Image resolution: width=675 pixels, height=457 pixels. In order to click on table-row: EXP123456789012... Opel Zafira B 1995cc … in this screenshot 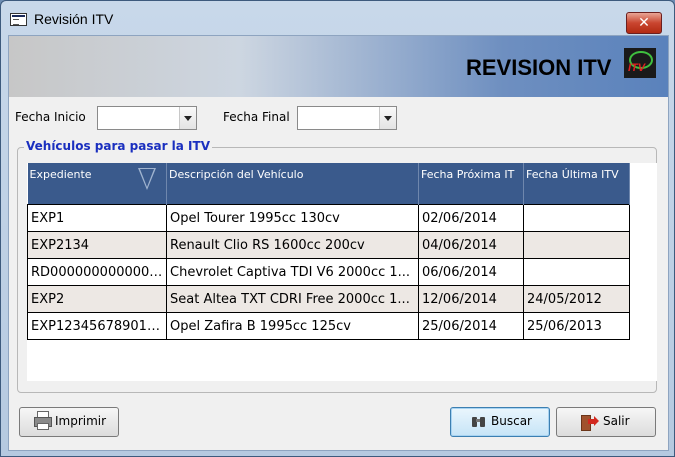, I will do `click(328, 326)`.